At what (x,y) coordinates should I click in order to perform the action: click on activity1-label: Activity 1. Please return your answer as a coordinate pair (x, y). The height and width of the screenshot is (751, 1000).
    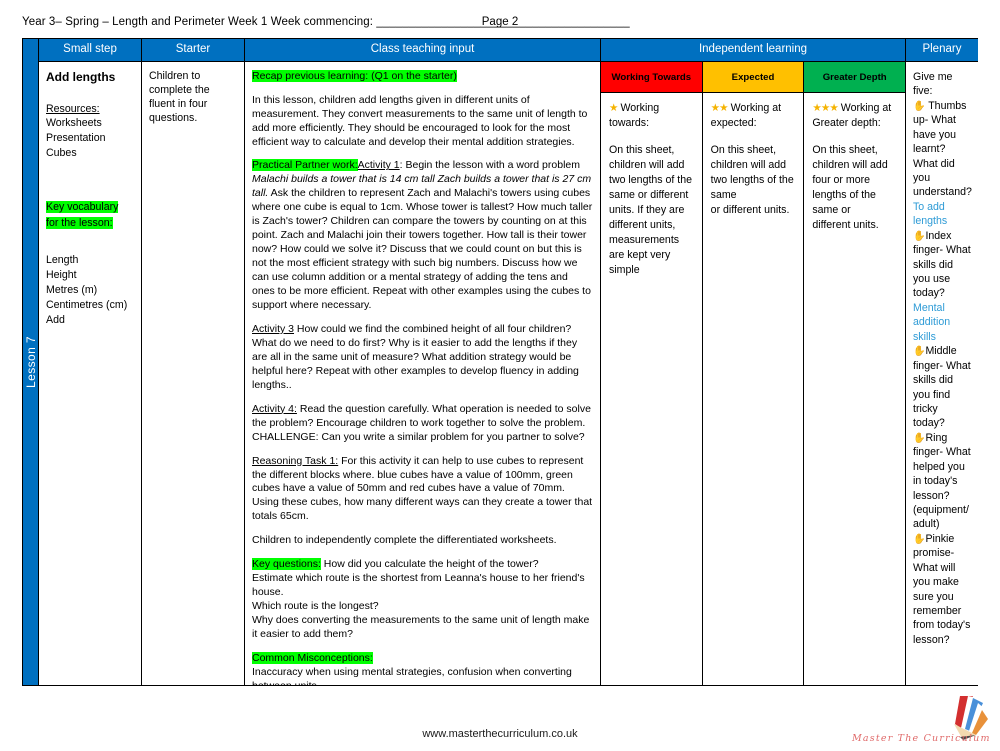
    Looking at the image, I should click on (378, 165).